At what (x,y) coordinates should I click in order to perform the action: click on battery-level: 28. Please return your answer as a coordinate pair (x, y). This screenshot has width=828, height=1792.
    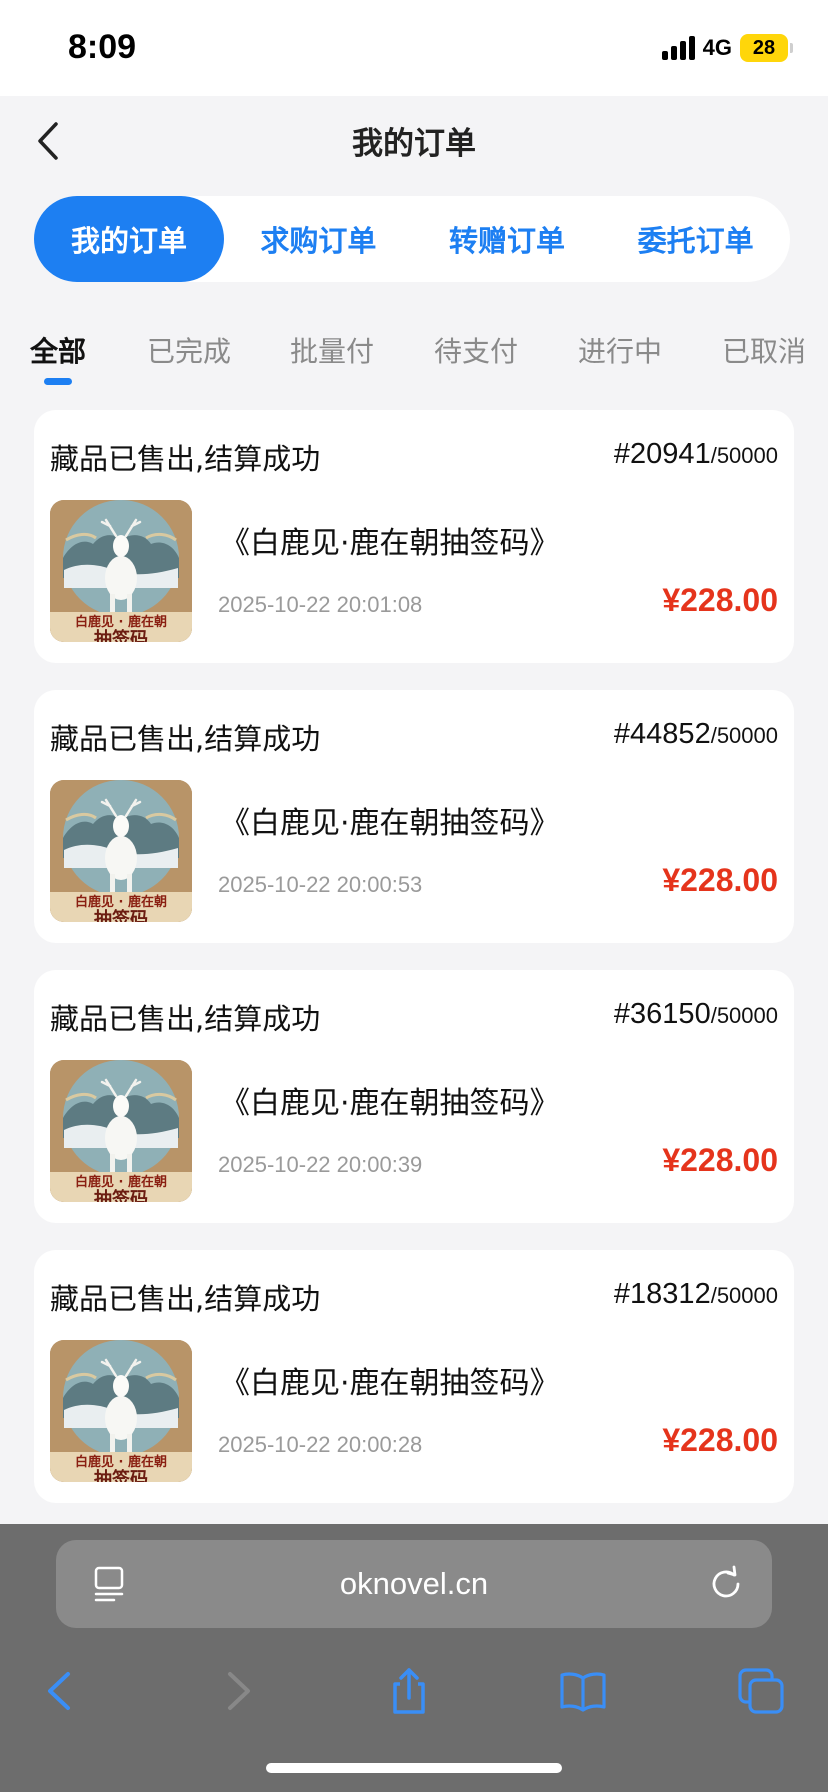
    Looking at the image, I should click on (764, 47).